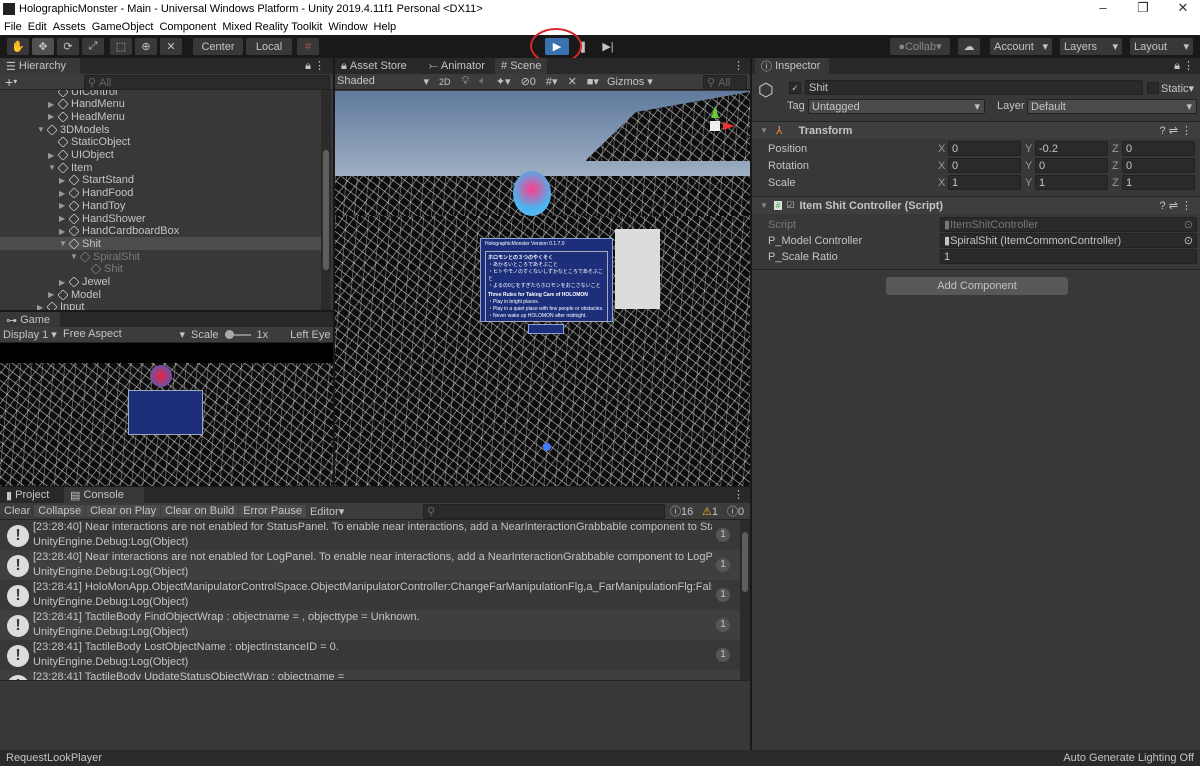 Image resolution: width=1200 pixels, height=766 pixels. I want to click on 2d-toggle: 2D, so click(445, 82).